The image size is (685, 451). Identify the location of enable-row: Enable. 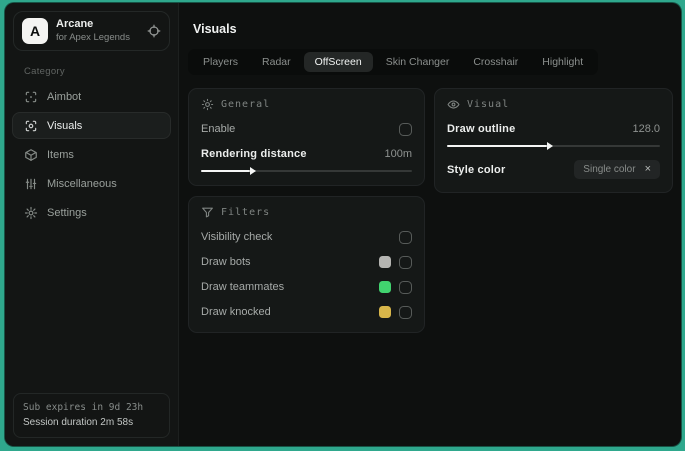
(306, 129).